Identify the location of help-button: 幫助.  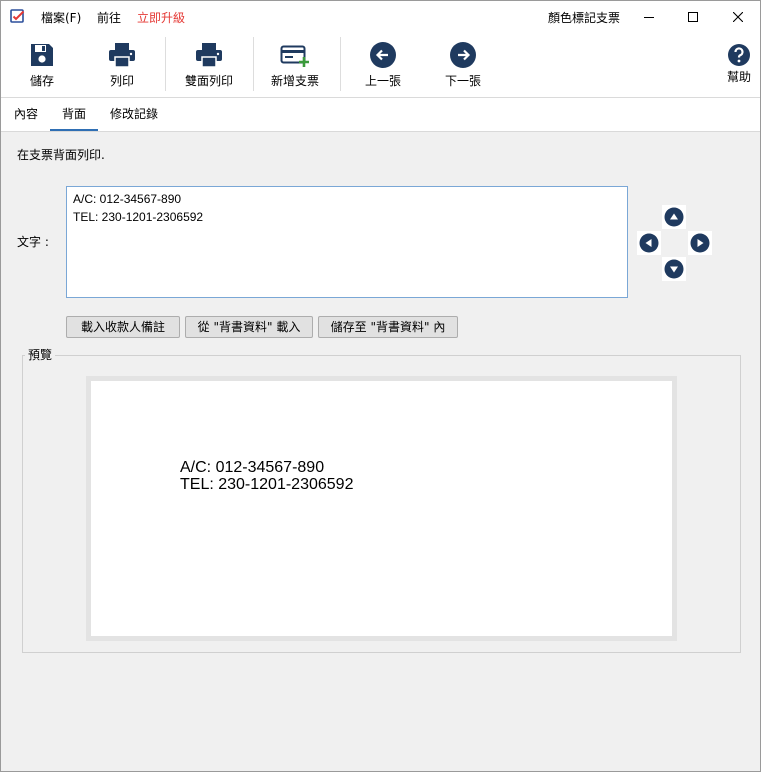
(739, 65).